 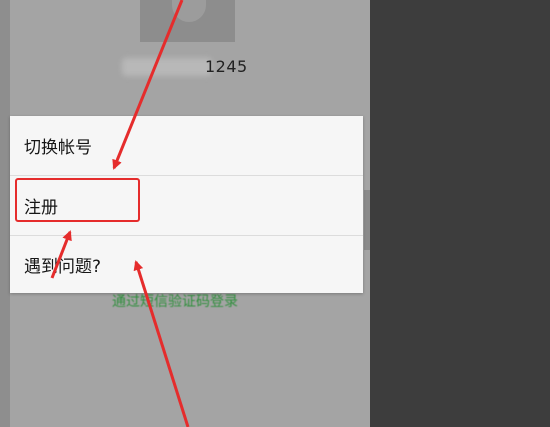 What do you see at coordinates (175, 301) in the screenshot?
I see `sms-login-link: 通过短信验证码登录` at bounding box center [175, 301].